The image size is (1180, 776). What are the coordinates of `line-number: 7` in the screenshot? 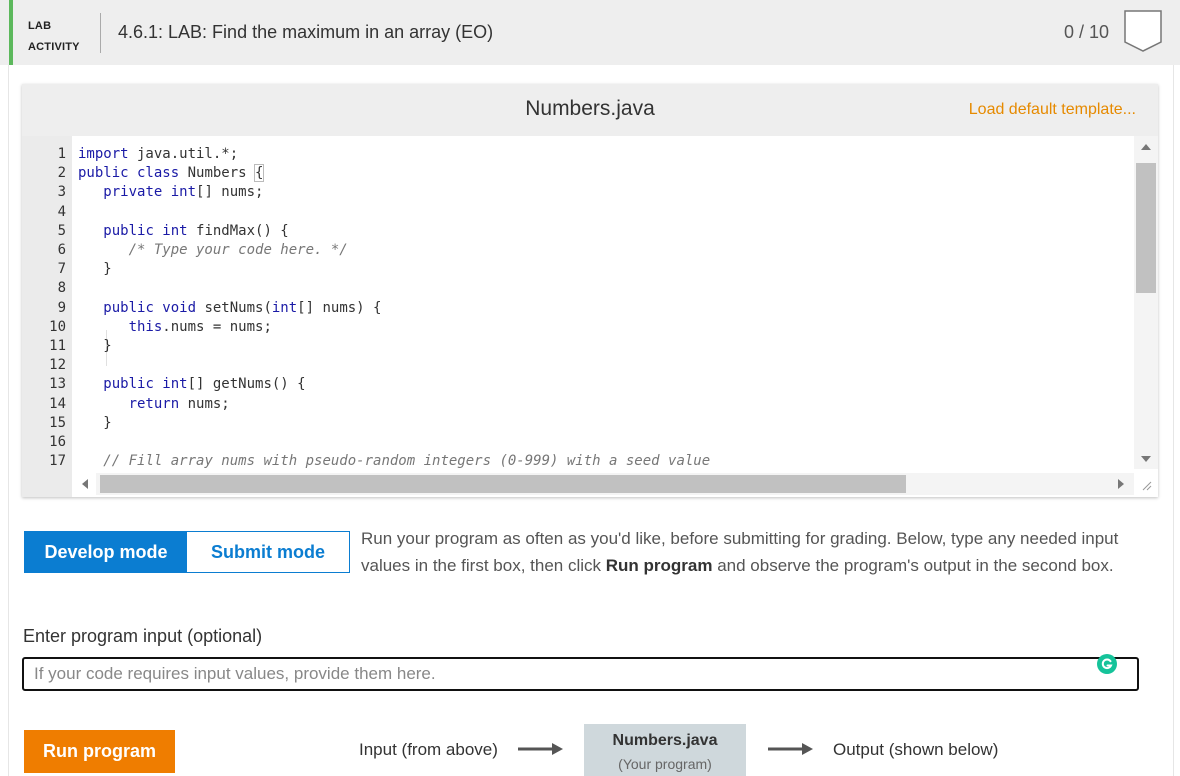 It's located at (61, 269).